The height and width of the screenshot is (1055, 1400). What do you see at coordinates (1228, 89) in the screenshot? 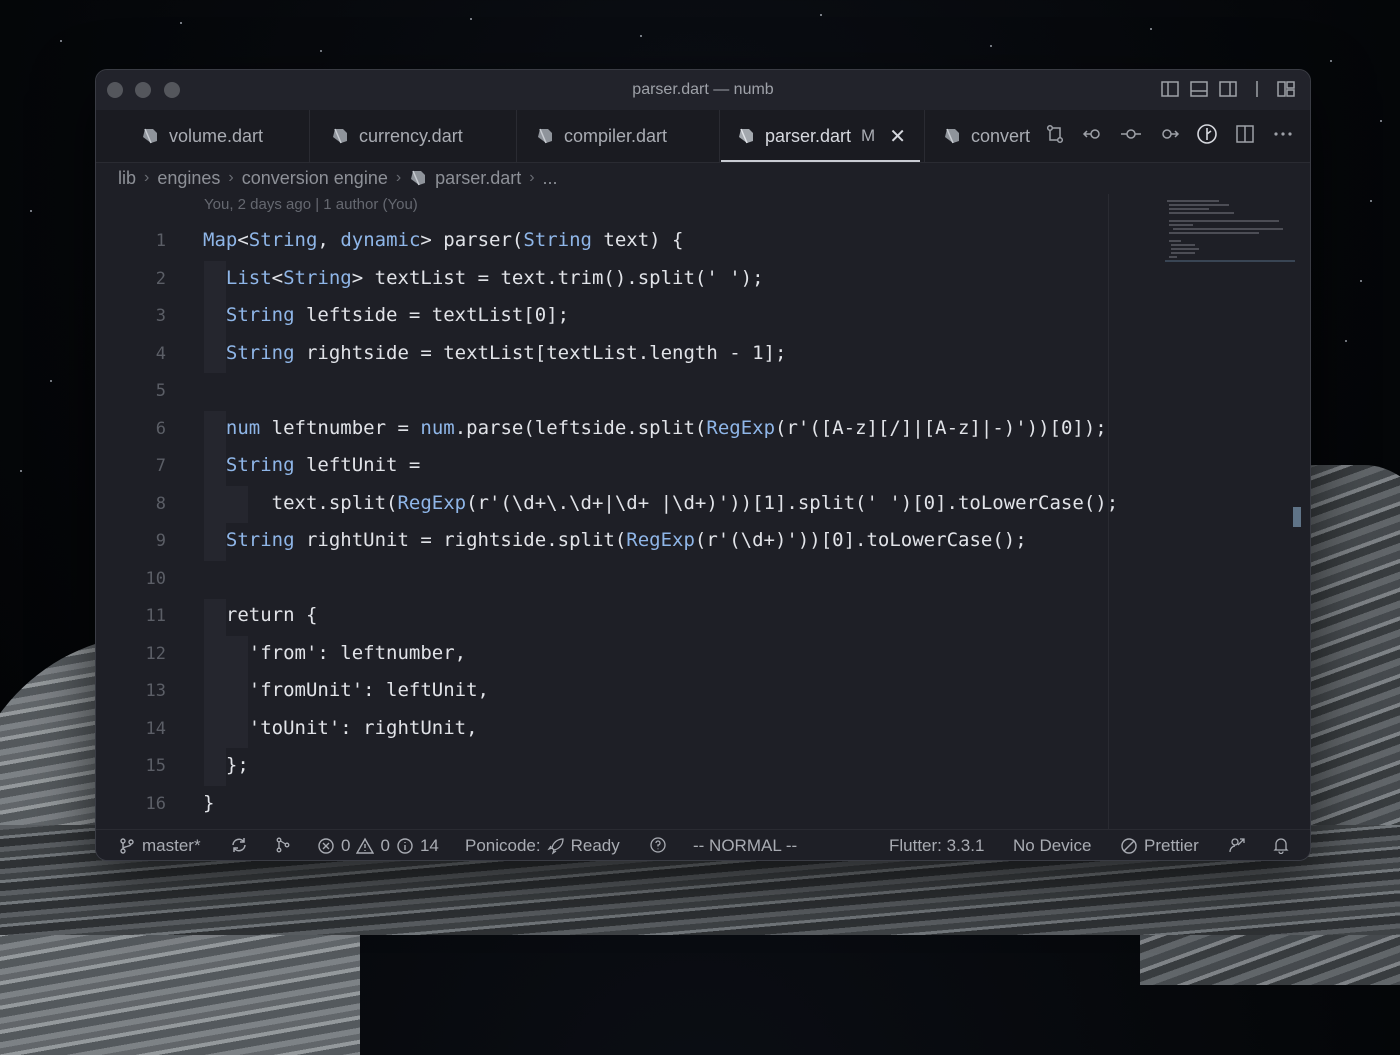
I see `toggle-secondary-sidebar-icon` at bounding box center [1228, 89].